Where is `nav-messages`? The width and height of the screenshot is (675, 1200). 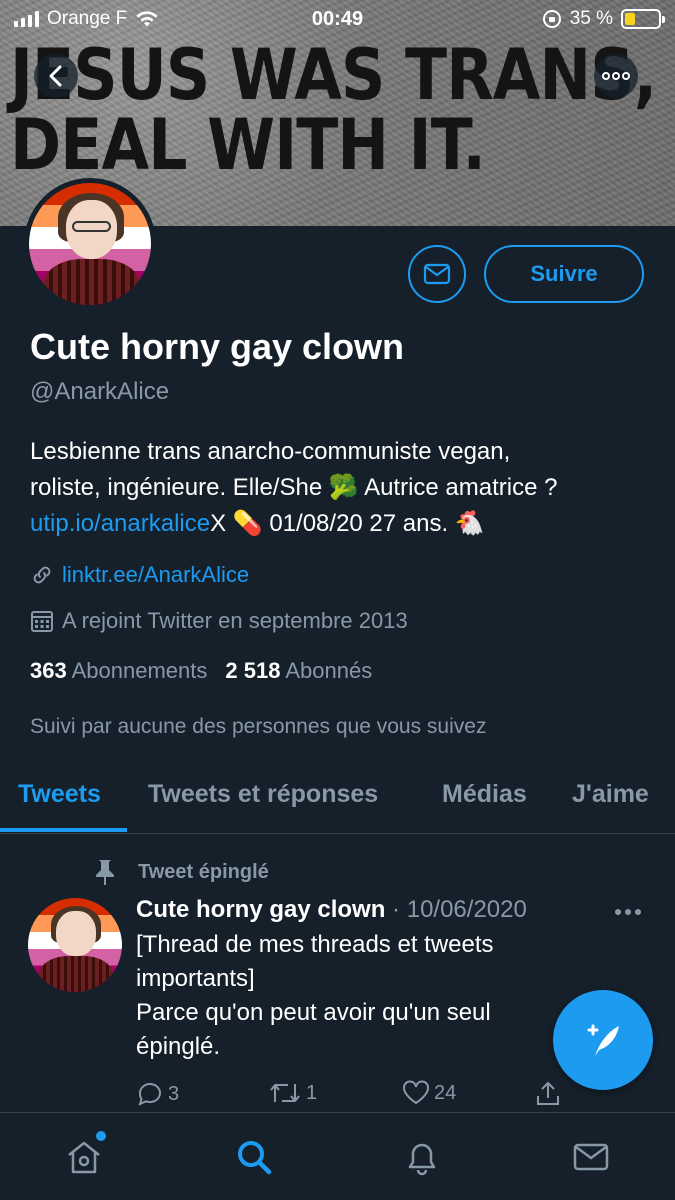
nav-messages is located at coordinates (591, 1157).